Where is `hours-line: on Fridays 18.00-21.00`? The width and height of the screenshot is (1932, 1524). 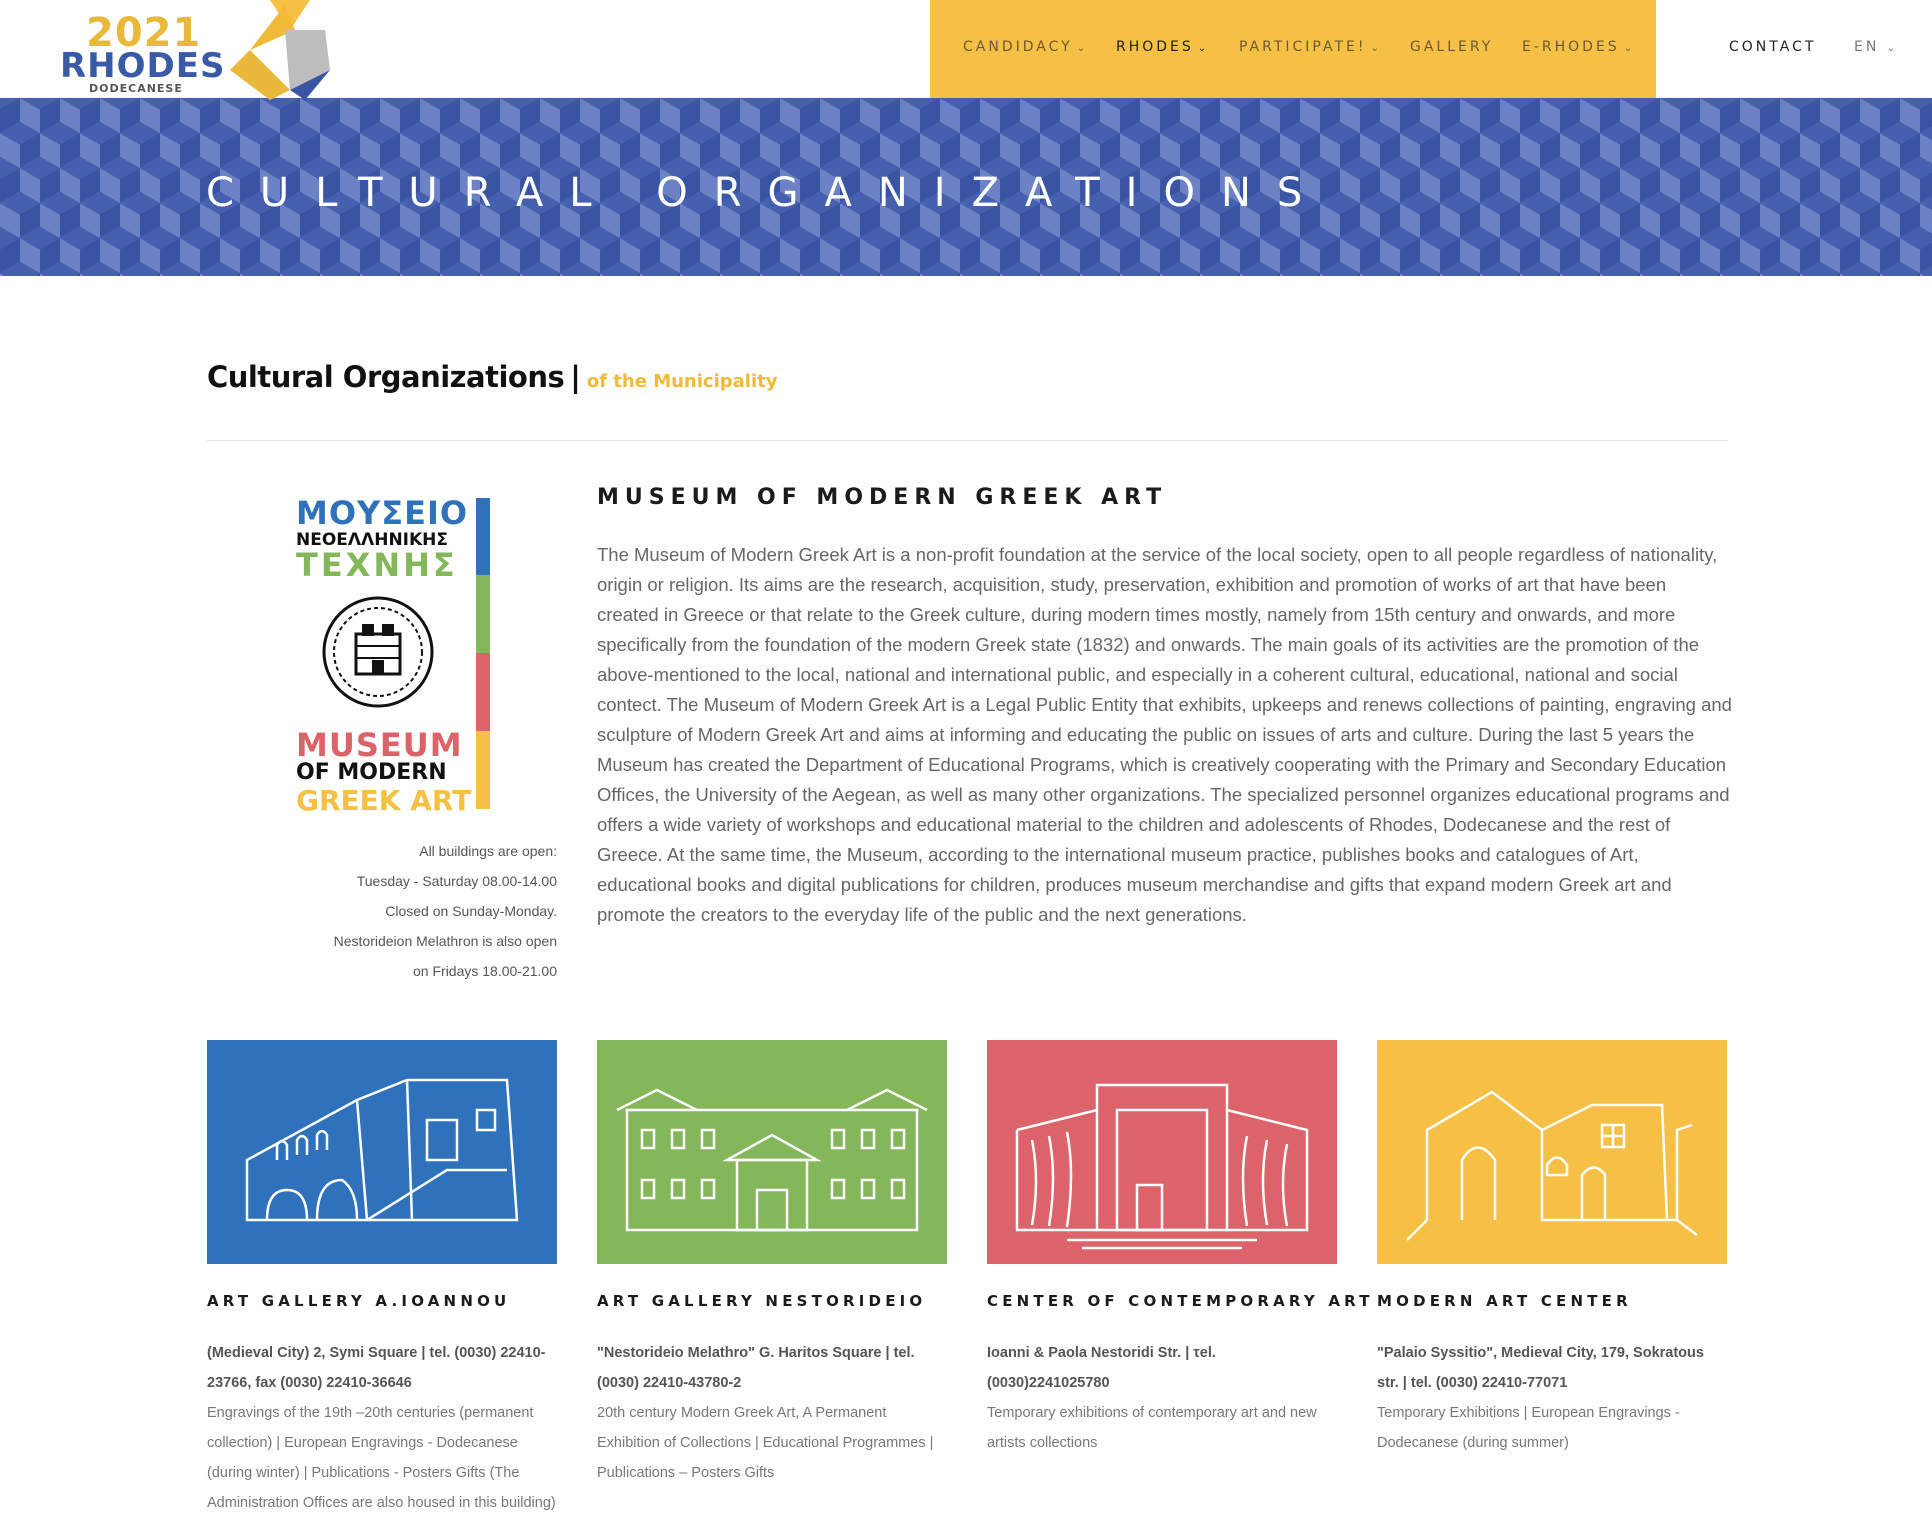
hours-line: on Fridays 18.00-21.00 is located at coordinates (485, 971).